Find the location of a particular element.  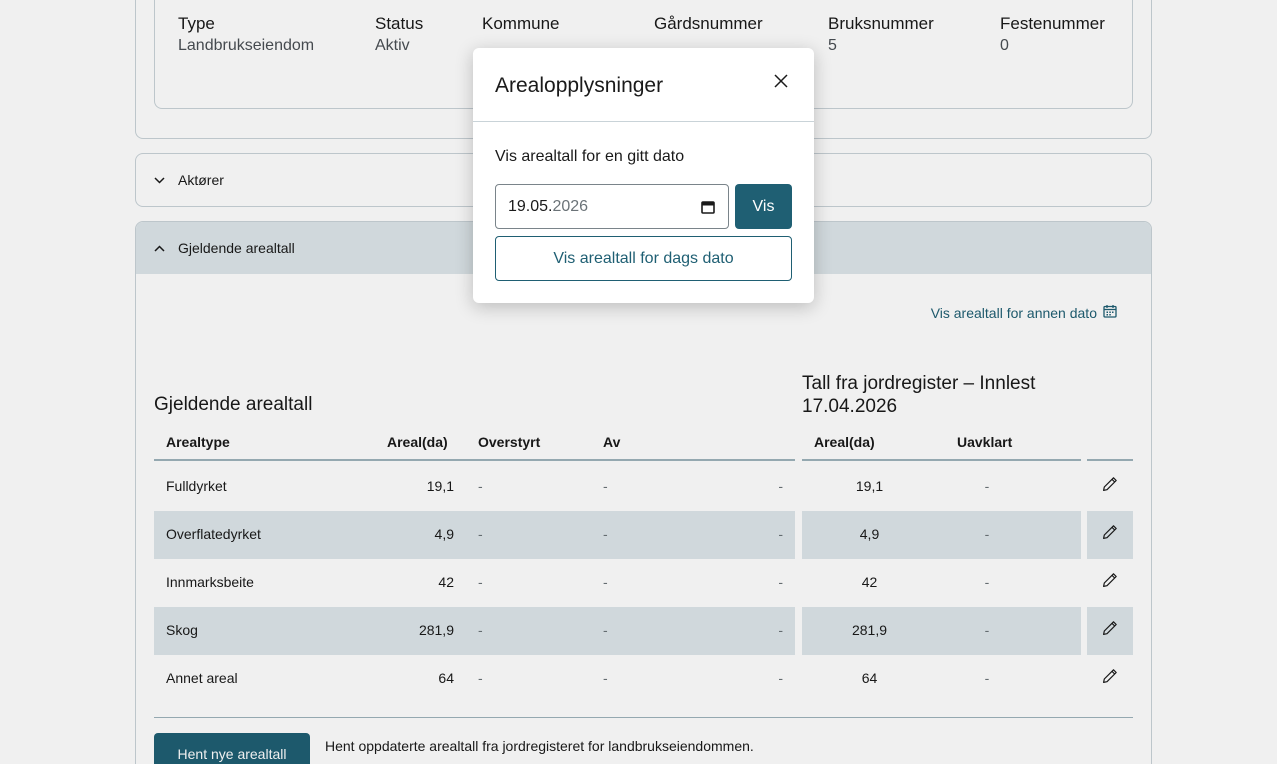

modal-title: Arealopplysninger is located at coordinates (579, 85).